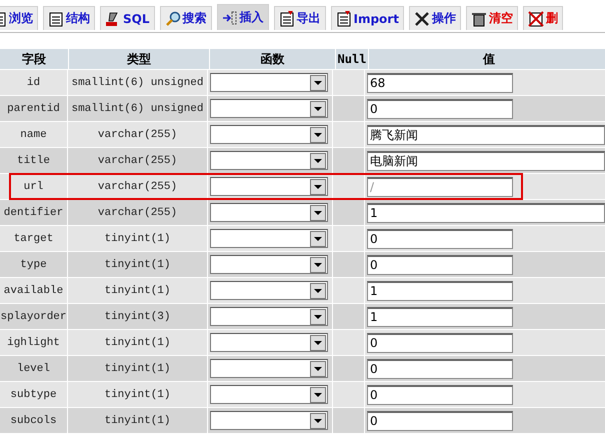 The height and width of the screenshot is (437, 605). I want to click on value-field: /, so click(440, 186).